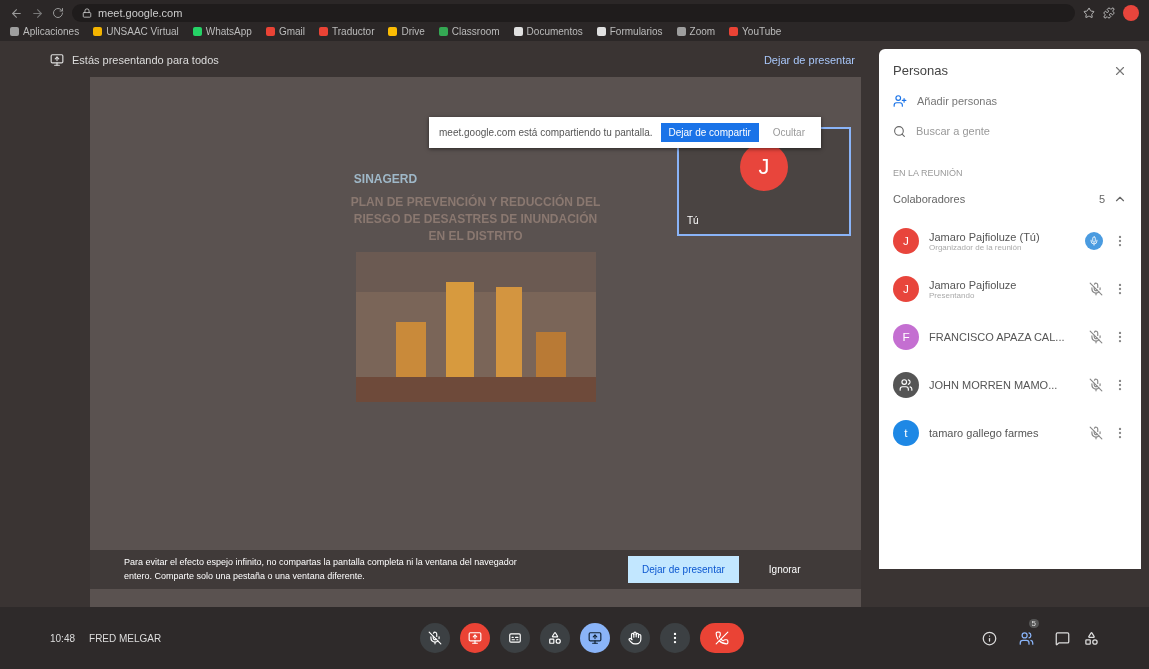  I want to click on leave-call-button, so click(722, 638).